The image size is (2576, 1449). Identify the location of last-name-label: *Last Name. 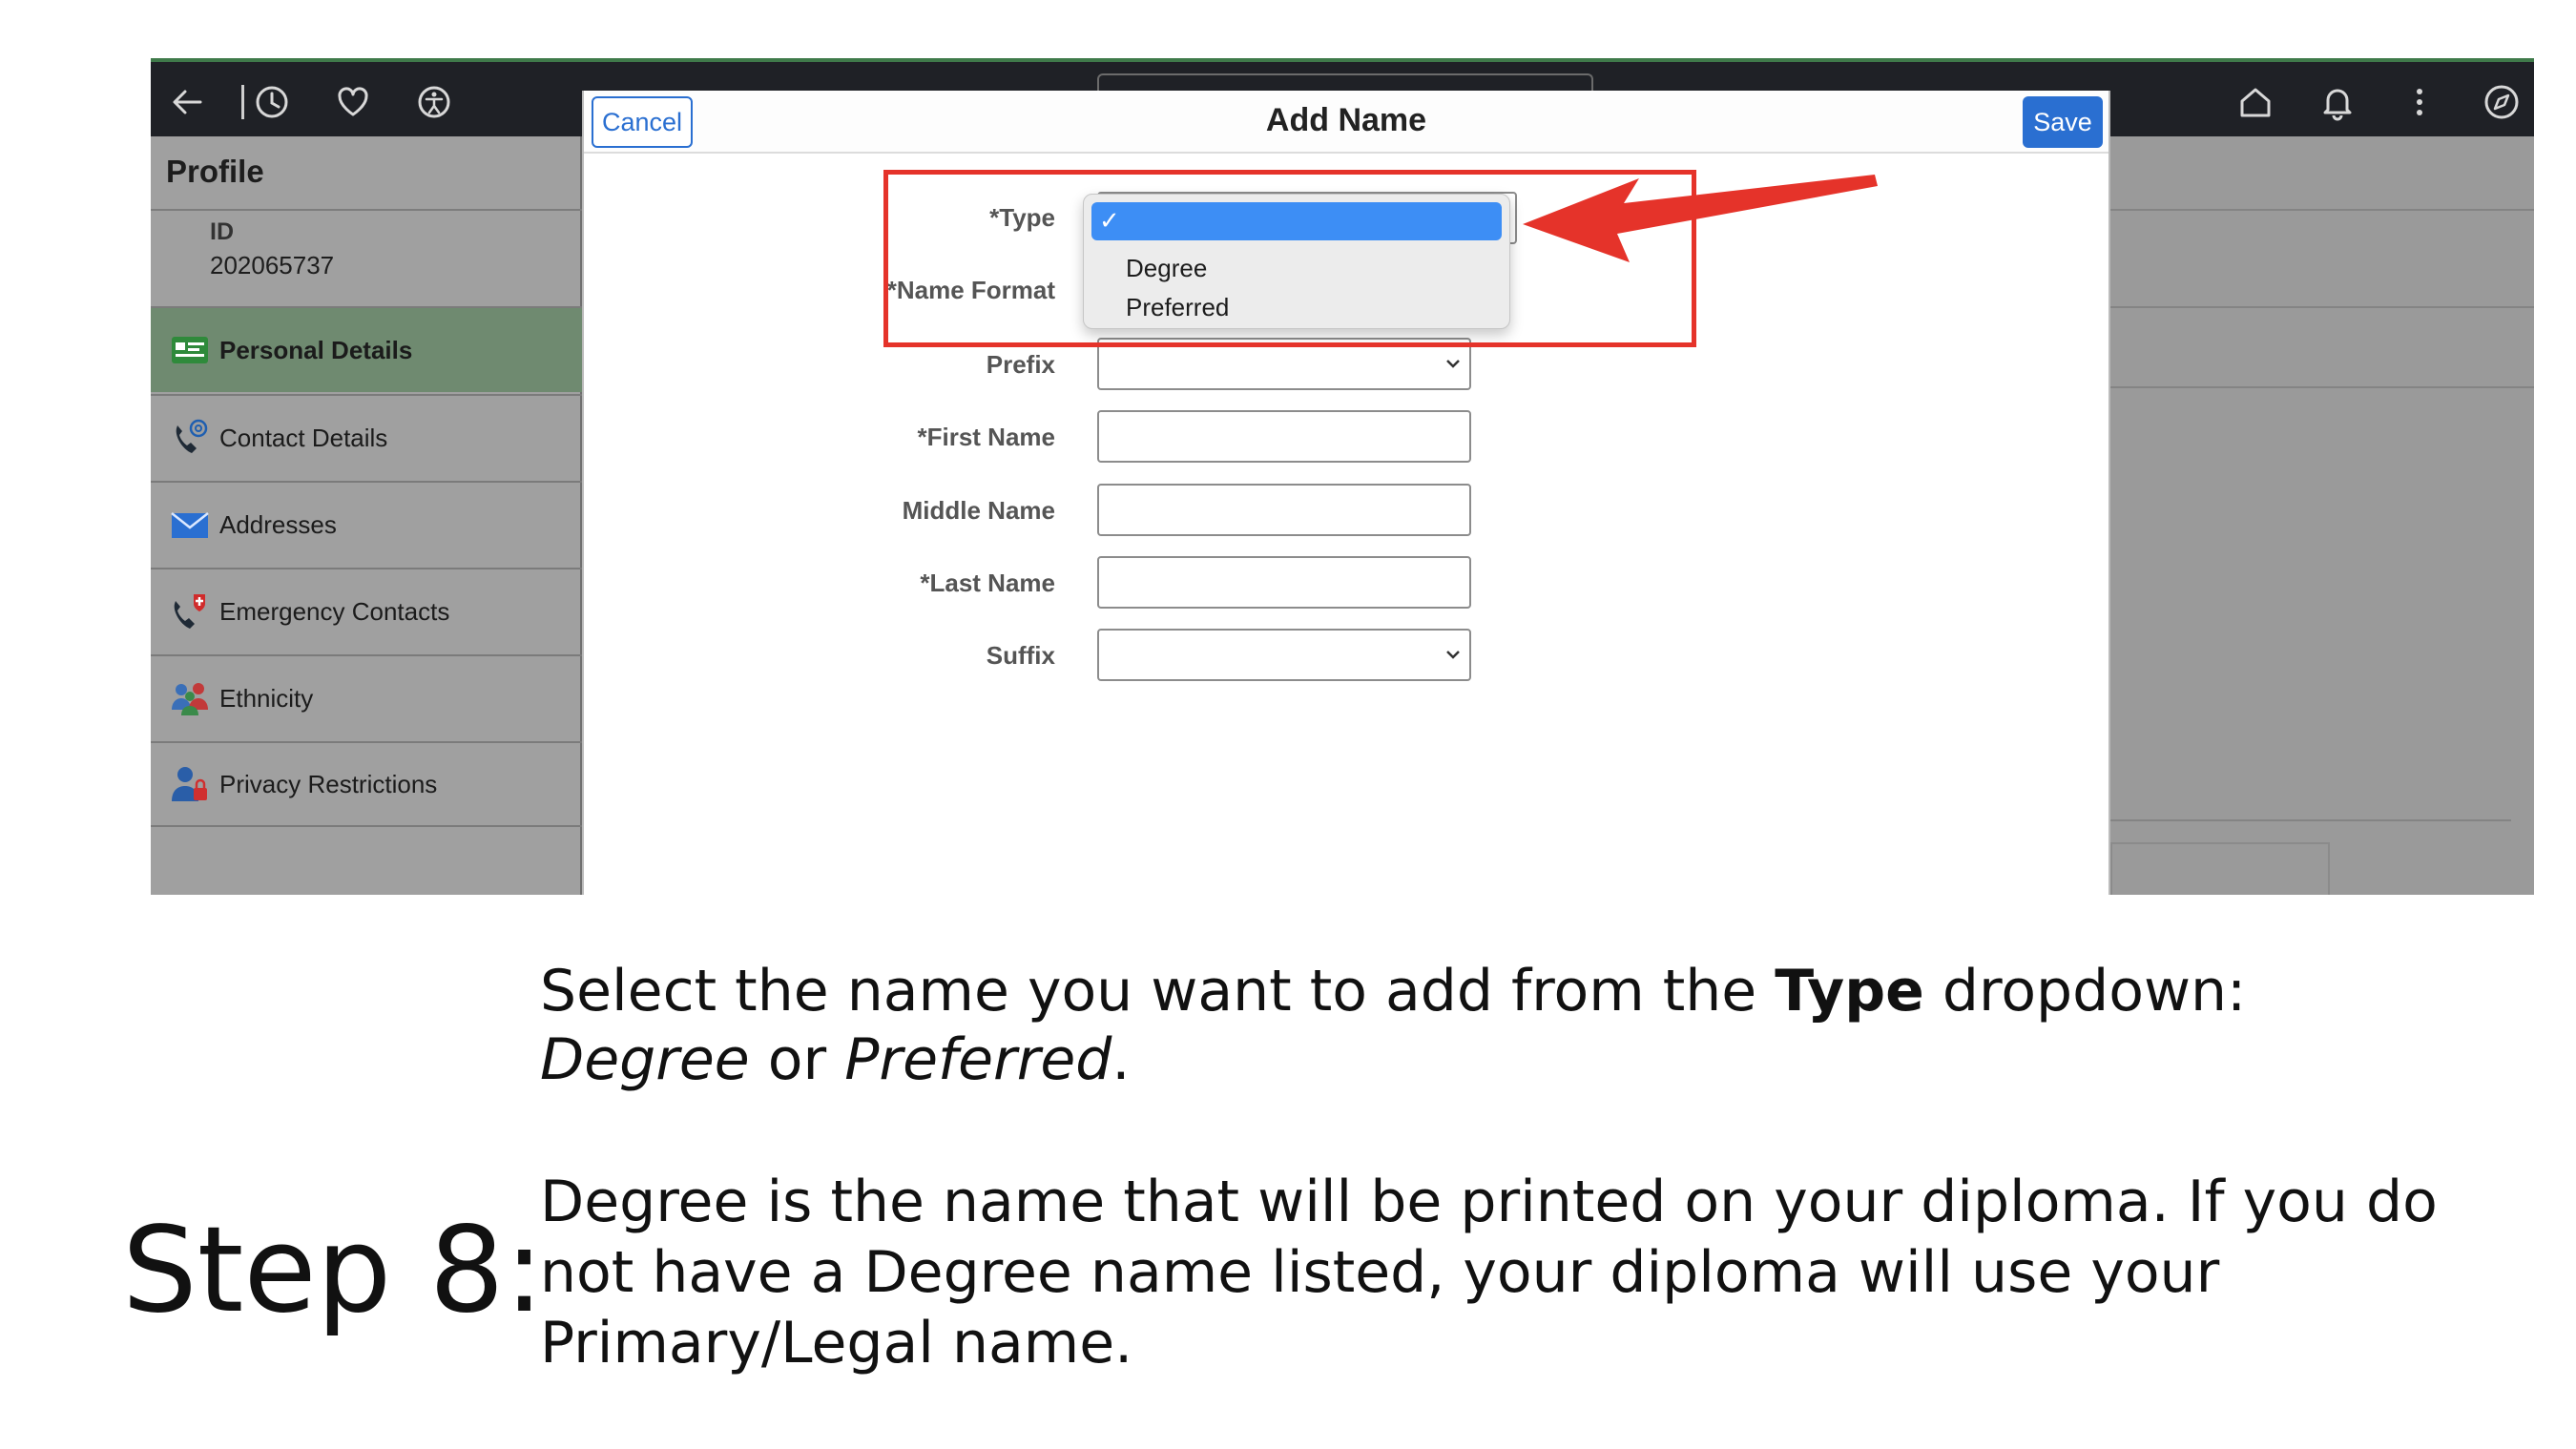
(987, 583).